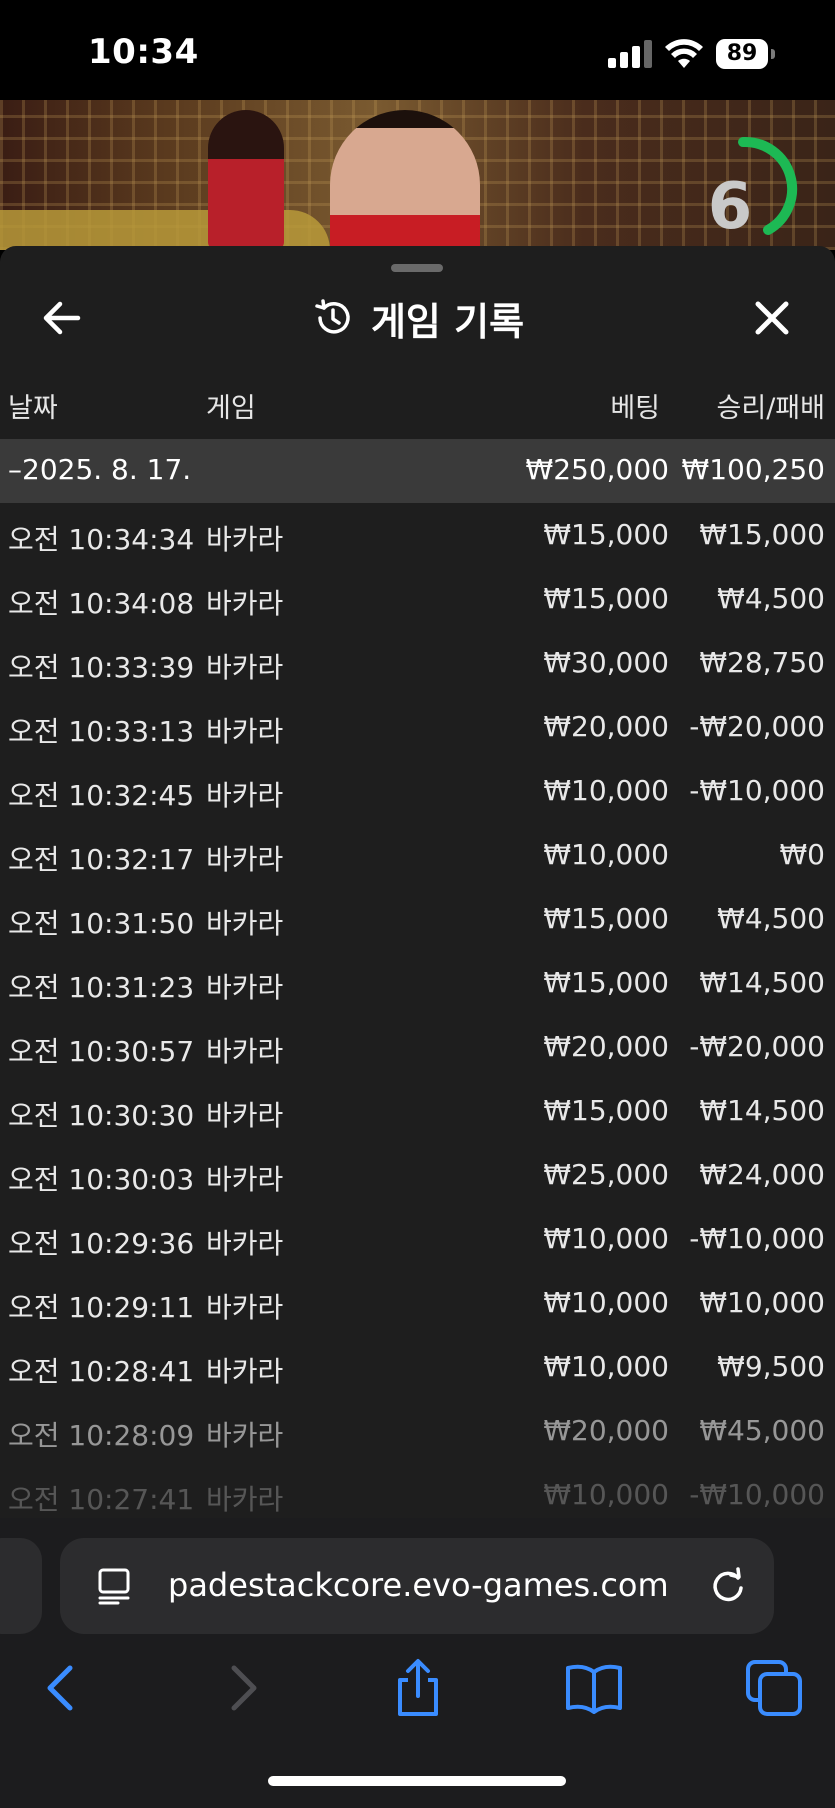 This screenshot has width=835, height=1808. I want to click on countdown-timer: 6, so click(730, 207).